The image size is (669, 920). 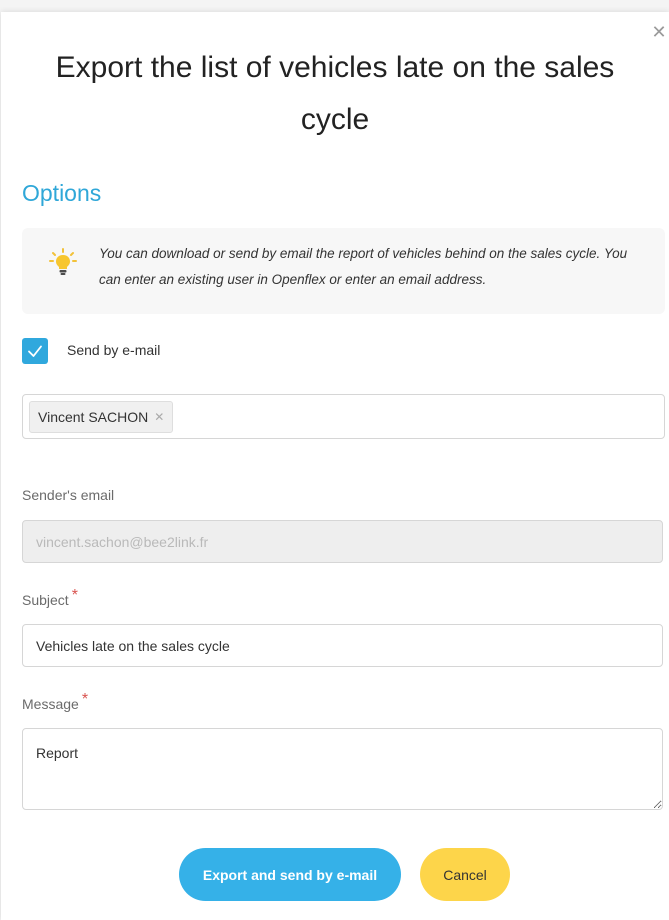 What do you see at coordinates (342, 769) in the screenshot?
I see `message-field: Report` at bounding box center [342, 769].